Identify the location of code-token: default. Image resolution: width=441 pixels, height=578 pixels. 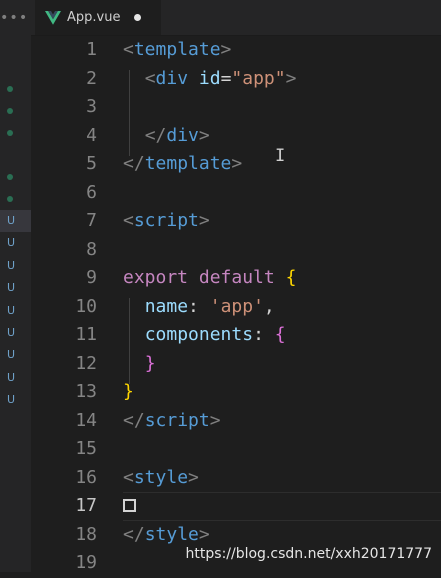
(236, 277).